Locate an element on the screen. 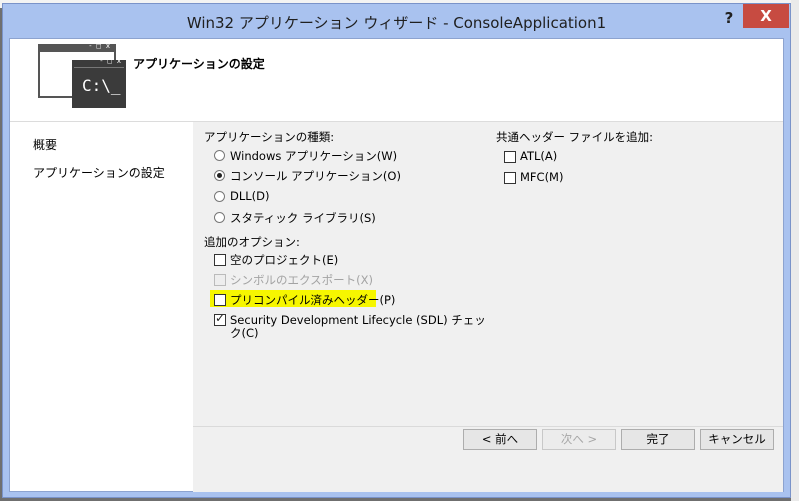 The height and width of the screenshot is (501, 799). checkbox-label-line1: Security Development Lifecycle (SDL) チェッ is located at coordinates (358, 320).